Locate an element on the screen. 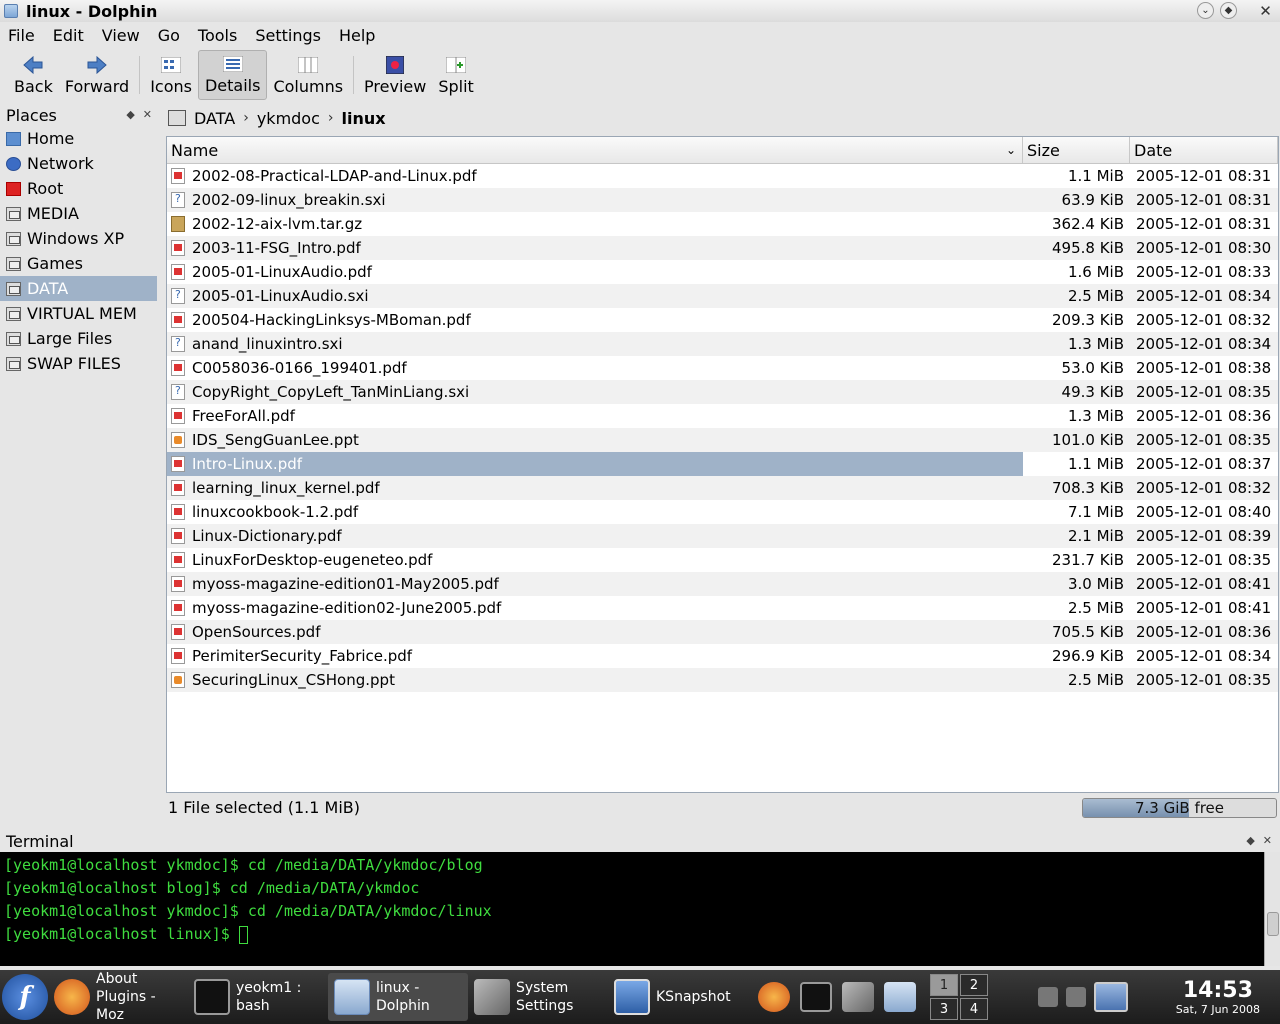 Image resolution: width=1280 pixels, height=1024 pixels. place-games: Games is located at coordinates (78, 263).